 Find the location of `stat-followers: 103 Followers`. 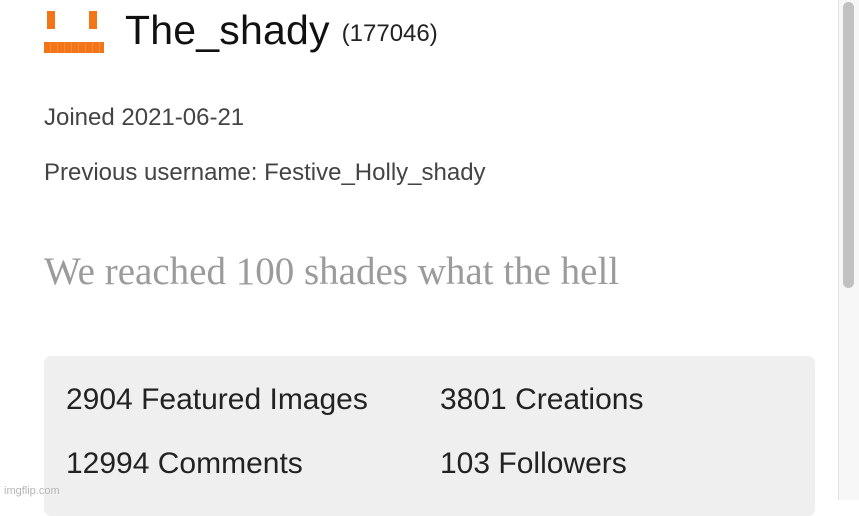

stat-followers: 103 Followers is located at coordinates (533, 464).